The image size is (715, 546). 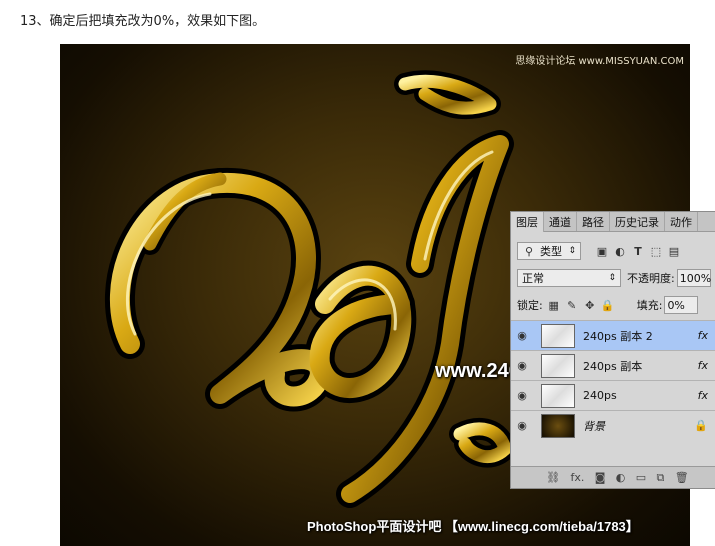 What do you see at coordinates (621, 477) in the screenshot?
I see `adjustment-icon: ◐` at bounding box center [621, 477].